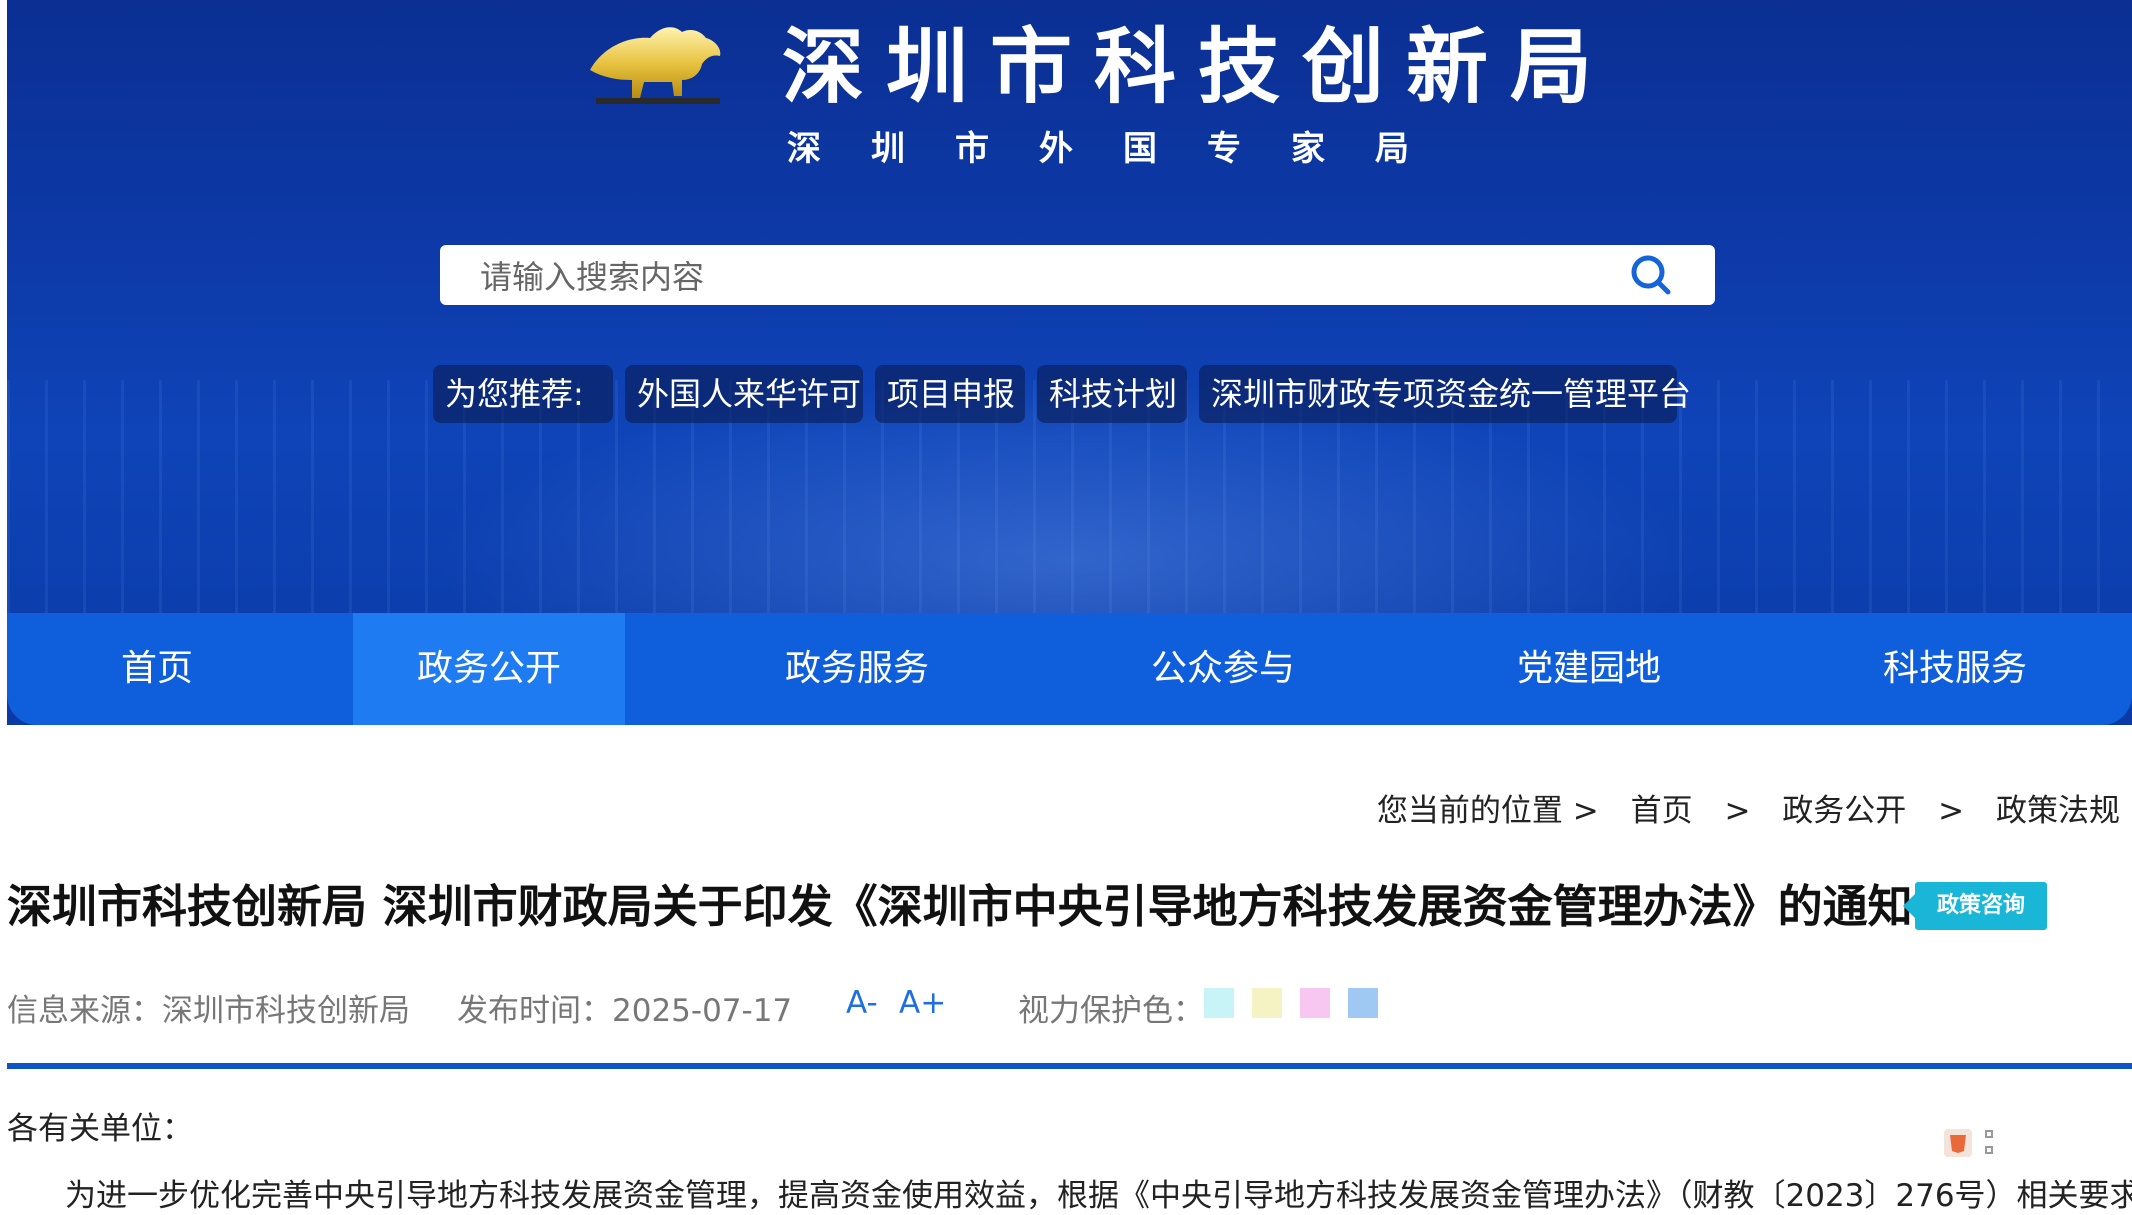  I want to click on recommend-link-foreigner-permit: 外国人来华许可, so click(744, 394).